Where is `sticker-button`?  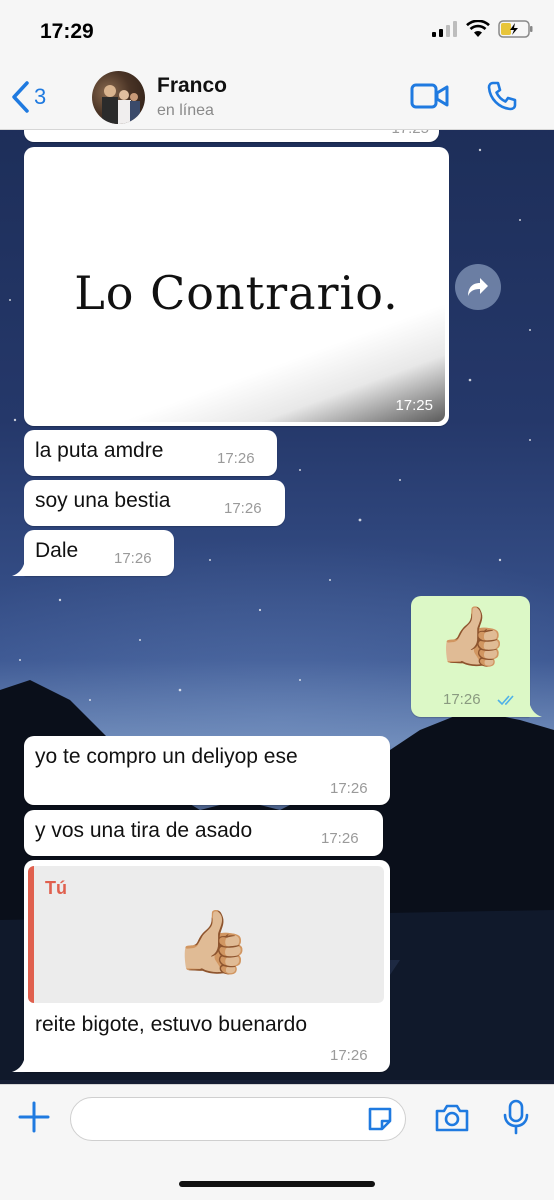 sticker-button is located at coordinates (380, 1121).